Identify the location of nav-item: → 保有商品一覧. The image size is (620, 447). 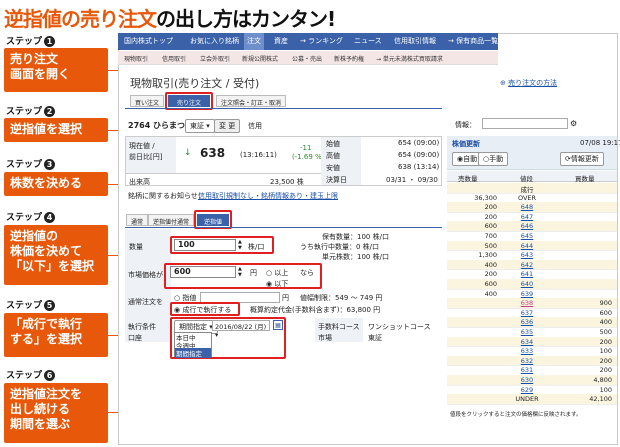
(473, 41).